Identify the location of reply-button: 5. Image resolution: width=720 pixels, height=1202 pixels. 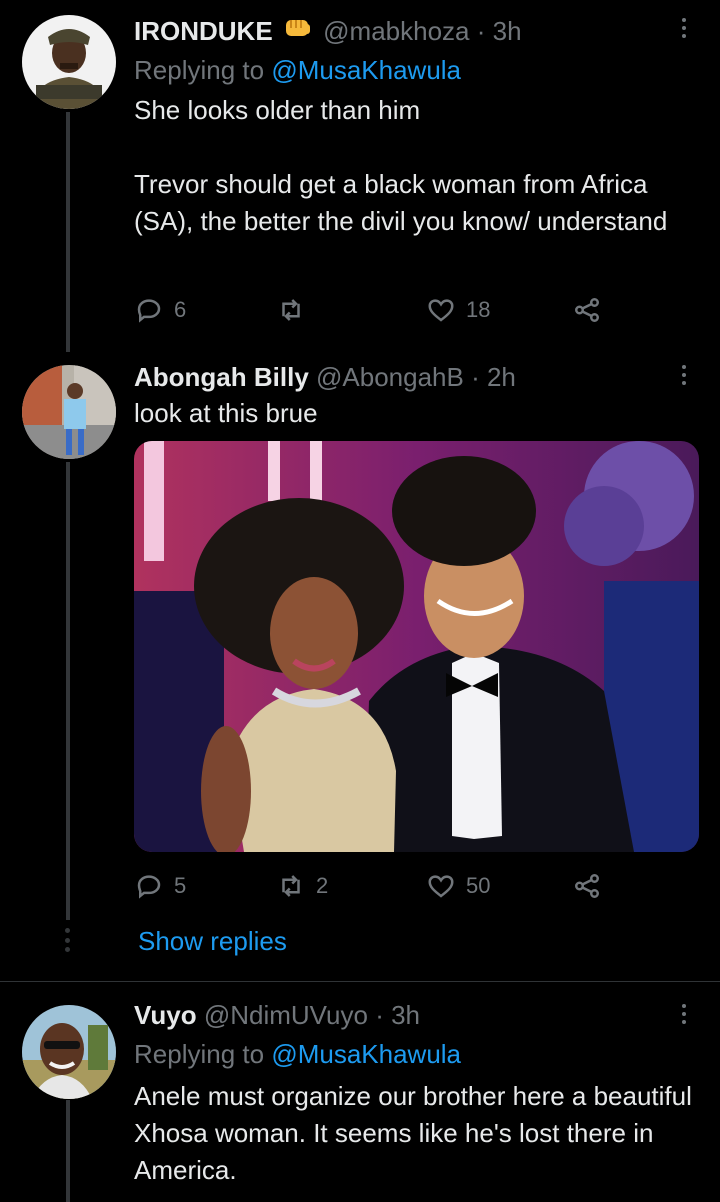
(160, 886).